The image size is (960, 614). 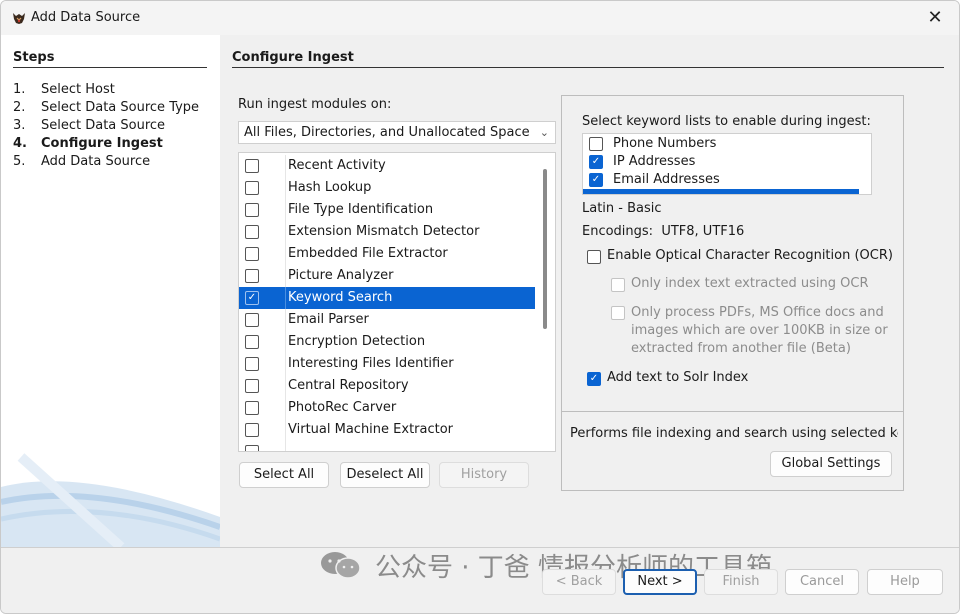 I want to click on encodings-value: UTF8, UTF16, so click(x=703, y=231).